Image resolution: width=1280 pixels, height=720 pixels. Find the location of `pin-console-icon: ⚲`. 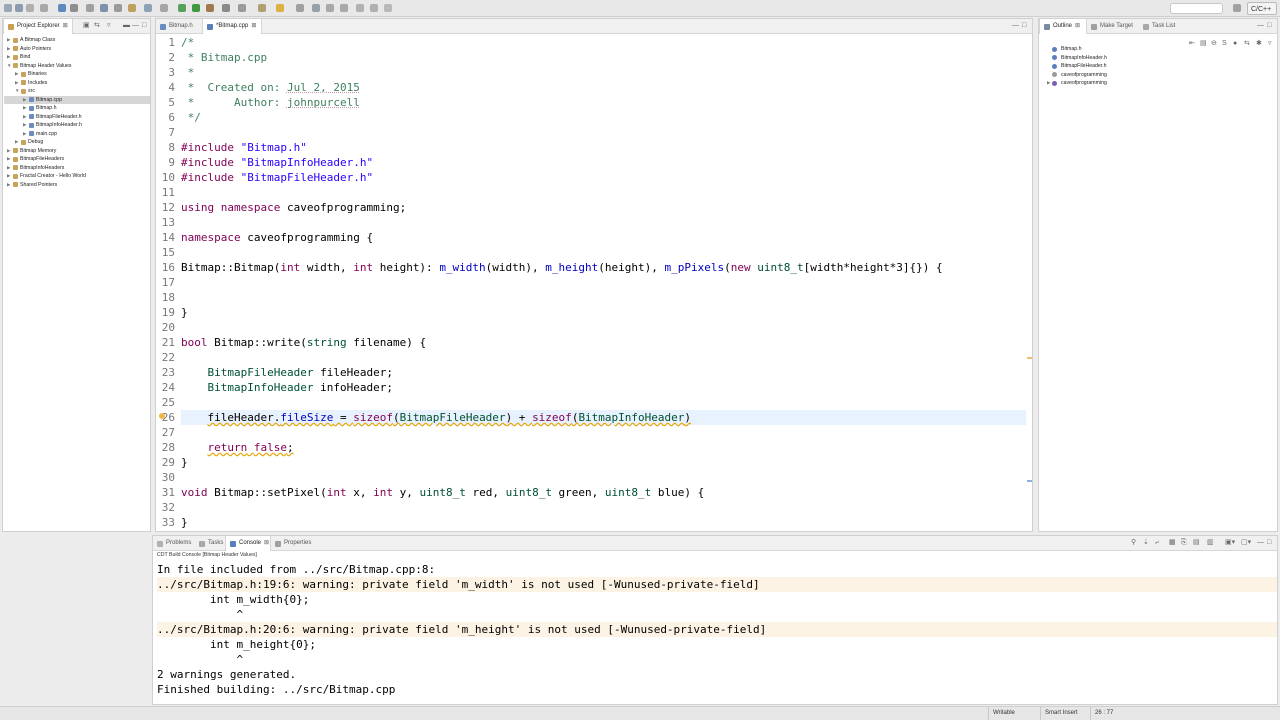

pin-console-icon: ⚲ is located at coordinates (1133, 543).